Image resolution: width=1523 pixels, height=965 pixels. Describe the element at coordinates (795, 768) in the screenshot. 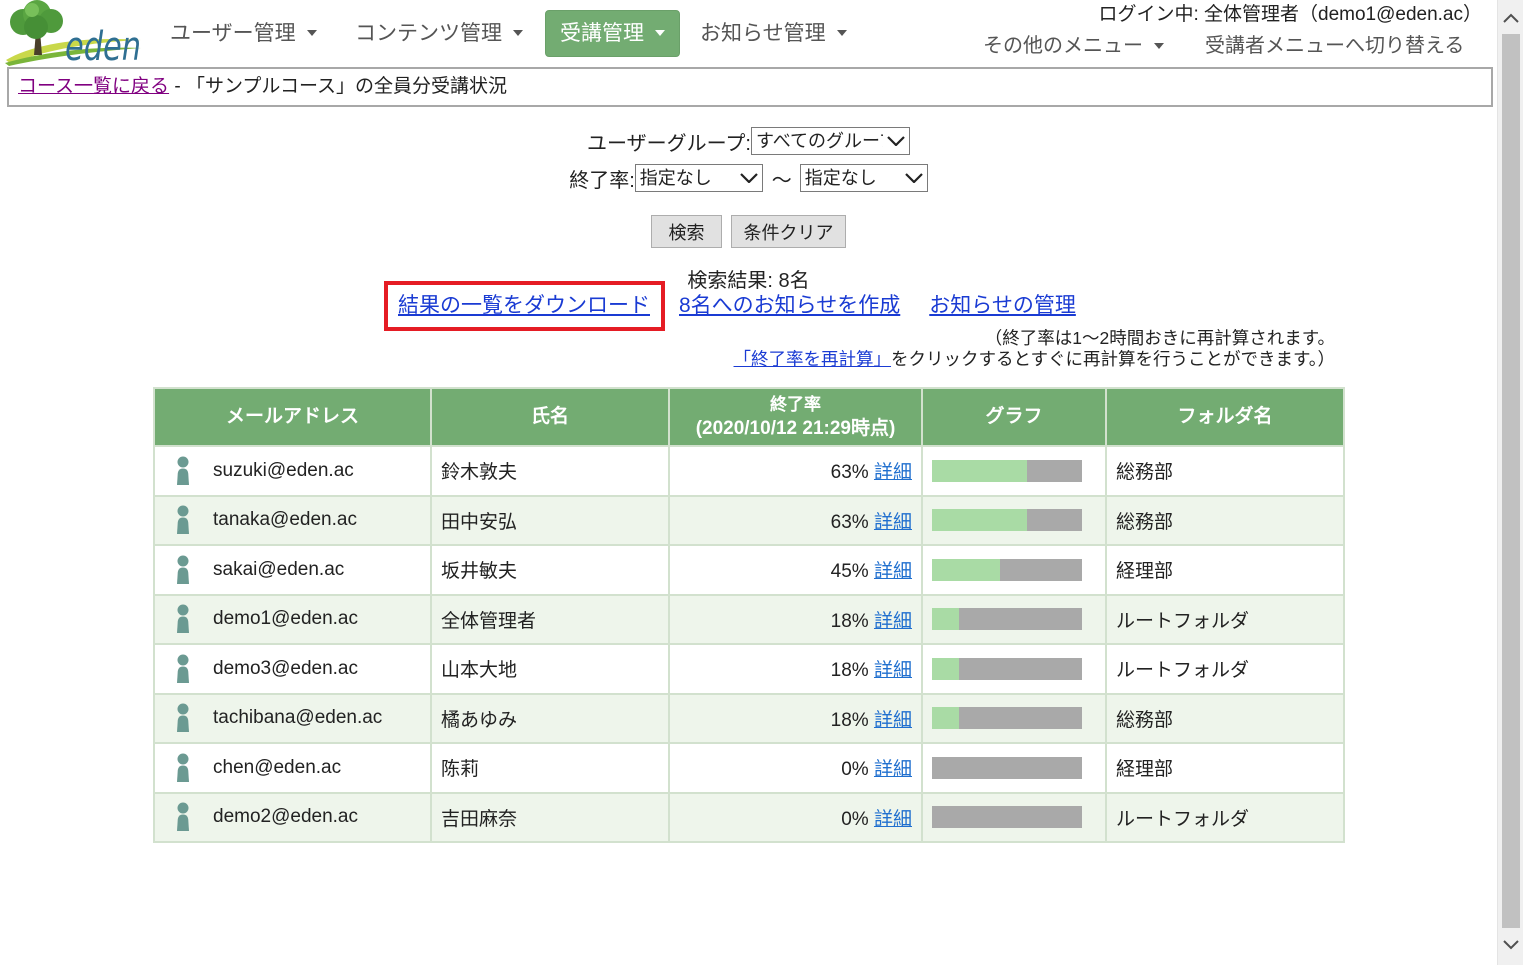

I see `completion-rate-cell: 0% 詳細` at that location.